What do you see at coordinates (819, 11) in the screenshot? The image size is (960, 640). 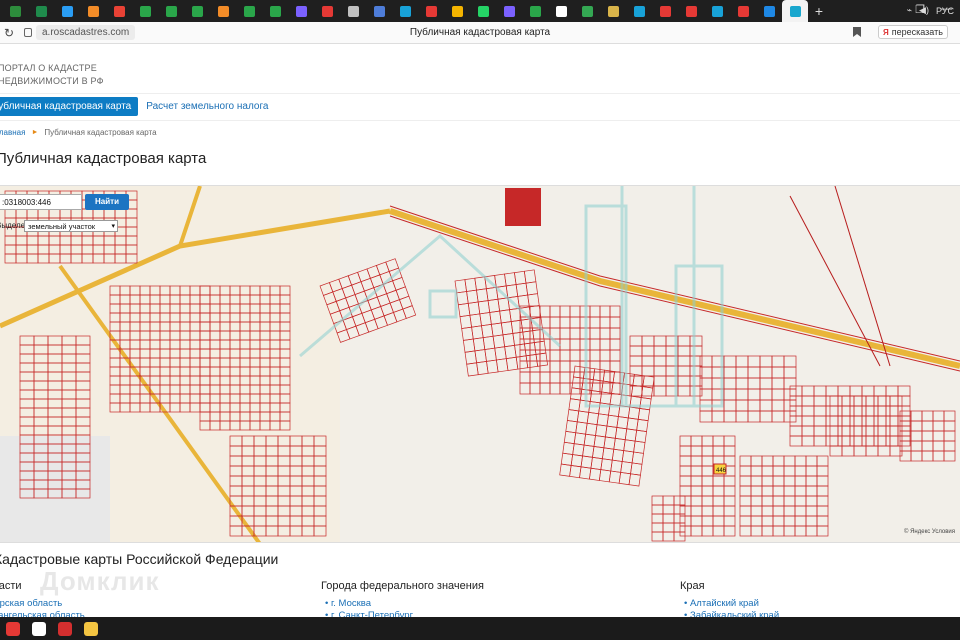 I see `new-tab-icon: +` at bounding box center [819, 11].